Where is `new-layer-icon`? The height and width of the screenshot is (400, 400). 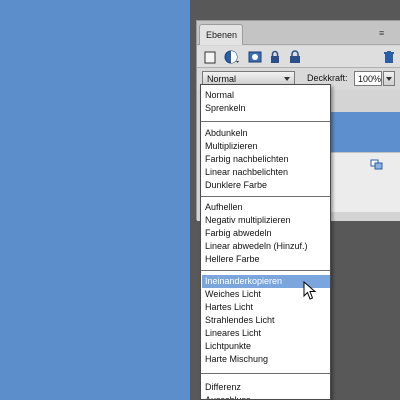
new-layer-icon is located at coordinates (211, 57).